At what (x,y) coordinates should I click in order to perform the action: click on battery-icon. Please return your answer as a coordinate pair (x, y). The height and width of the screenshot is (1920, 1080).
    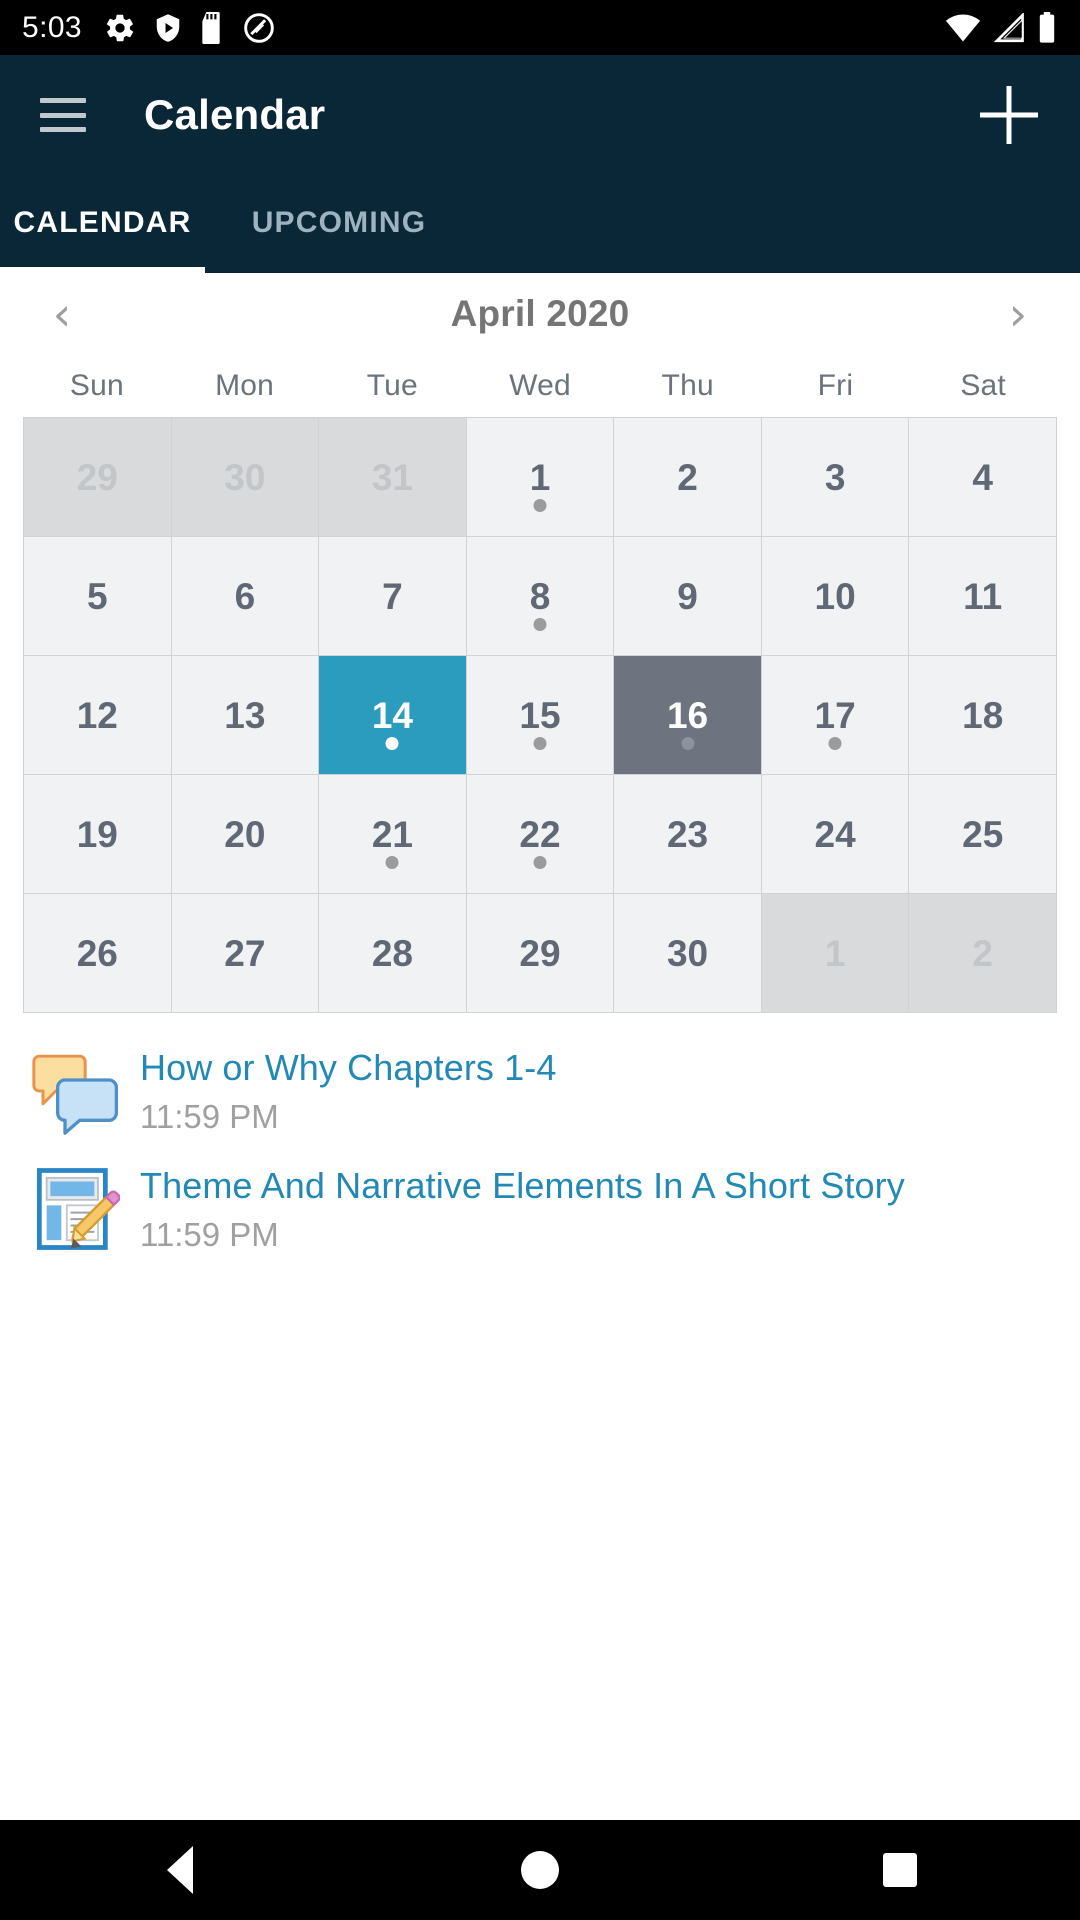
    Looking at the image, I should click on (1047, 27).